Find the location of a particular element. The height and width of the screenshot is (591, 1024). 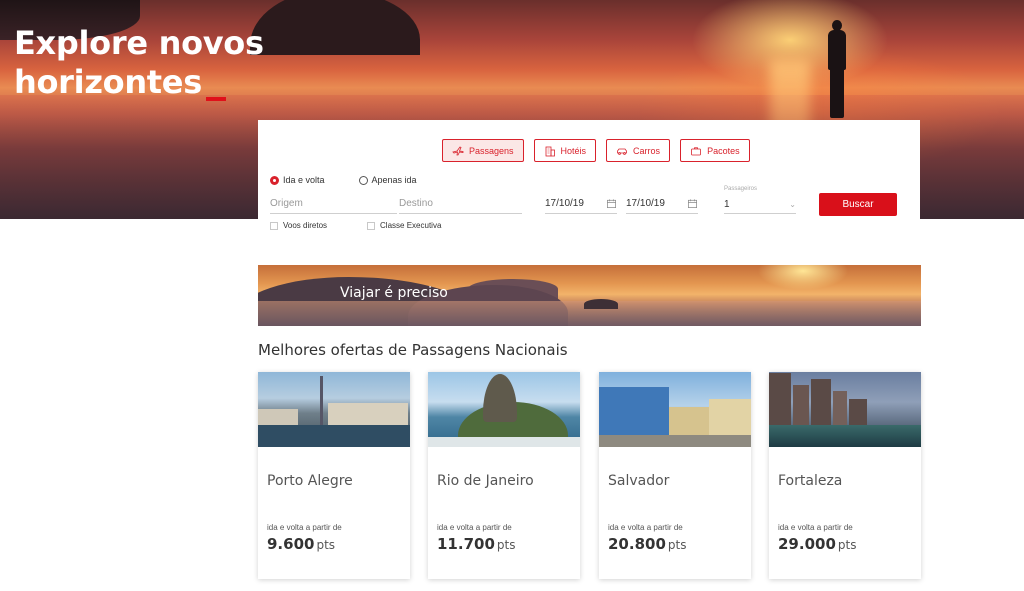

search-tabs: Passagens Hotéis Carros Pacotes is located at coordinates (596, 150).